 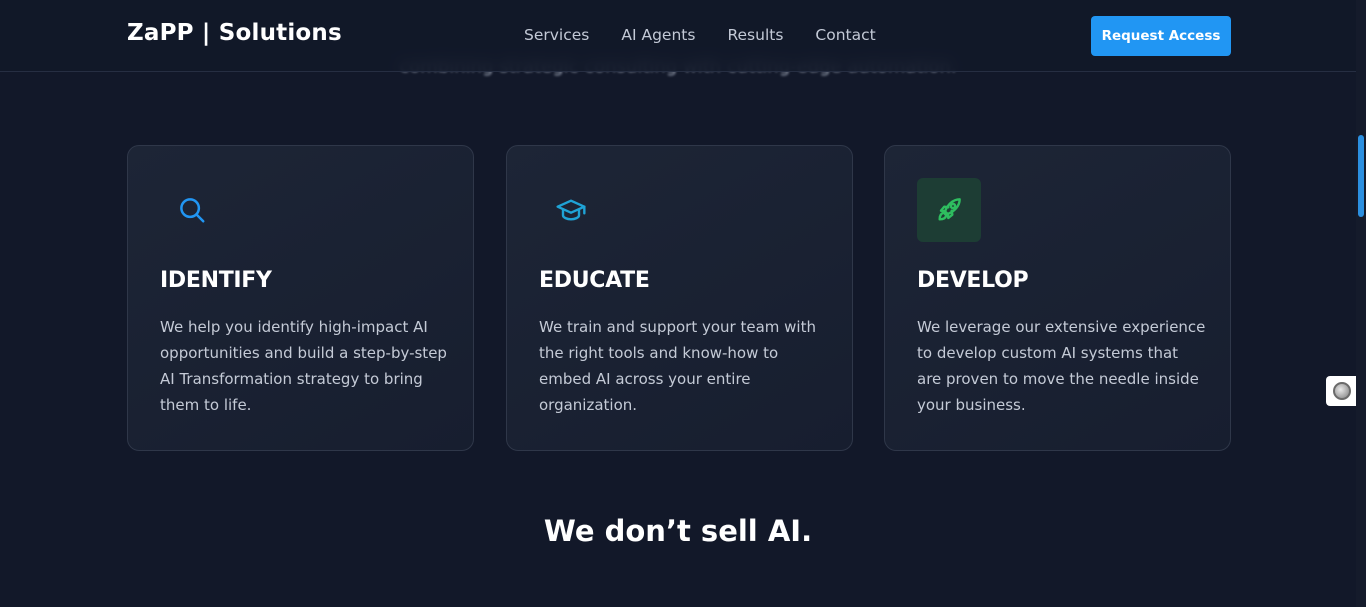 I want to click on page-scrollbar, so click(x=1361, y=303).